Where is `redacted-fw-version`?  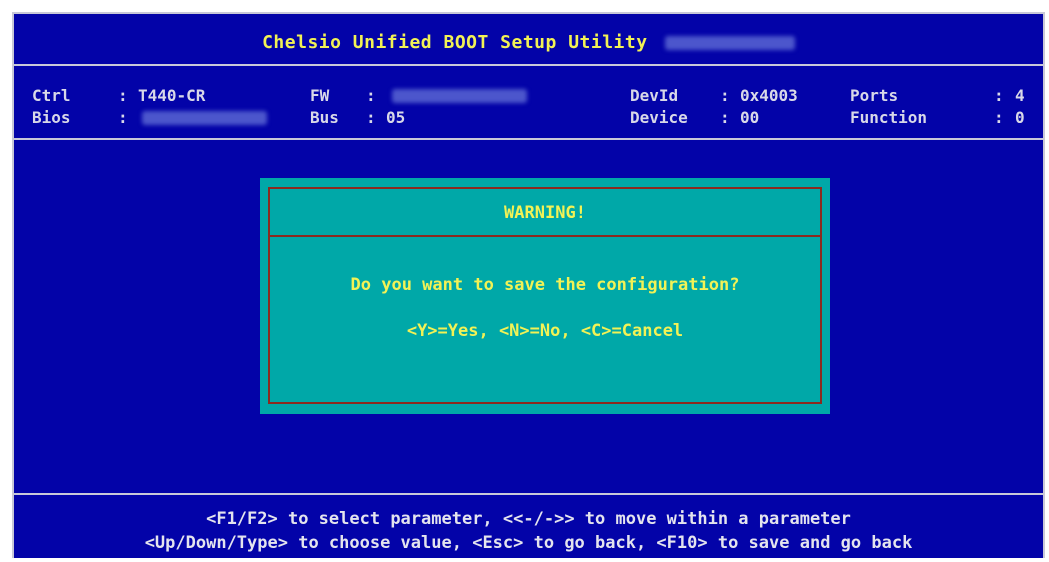
redacted-fw-version is located at coordinates (459, 96).